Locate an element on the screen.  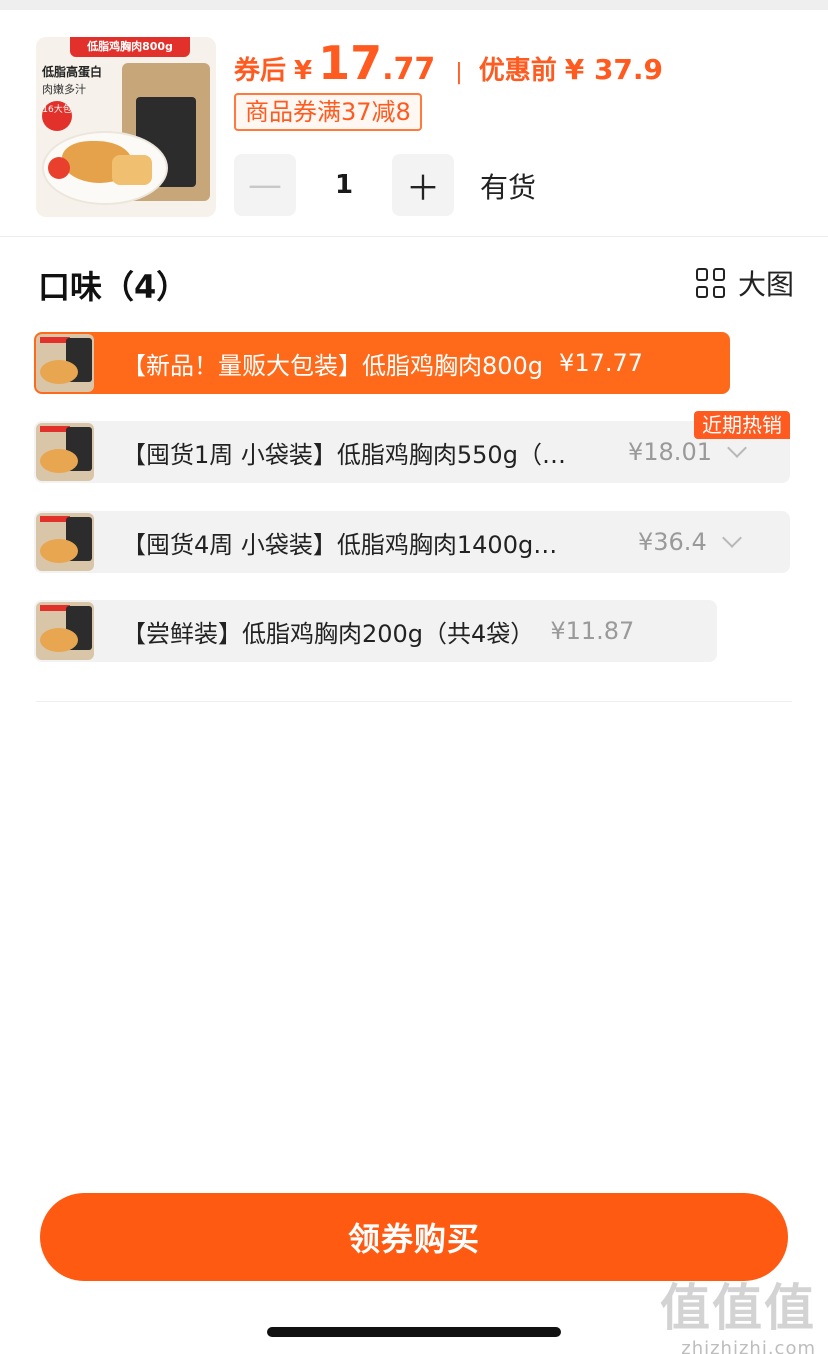
flavor-option-1400g: 【囤货4周 小袋装】低脂鸡胸肉1400g… ¥36.4 is located at coordinates (412, 542).